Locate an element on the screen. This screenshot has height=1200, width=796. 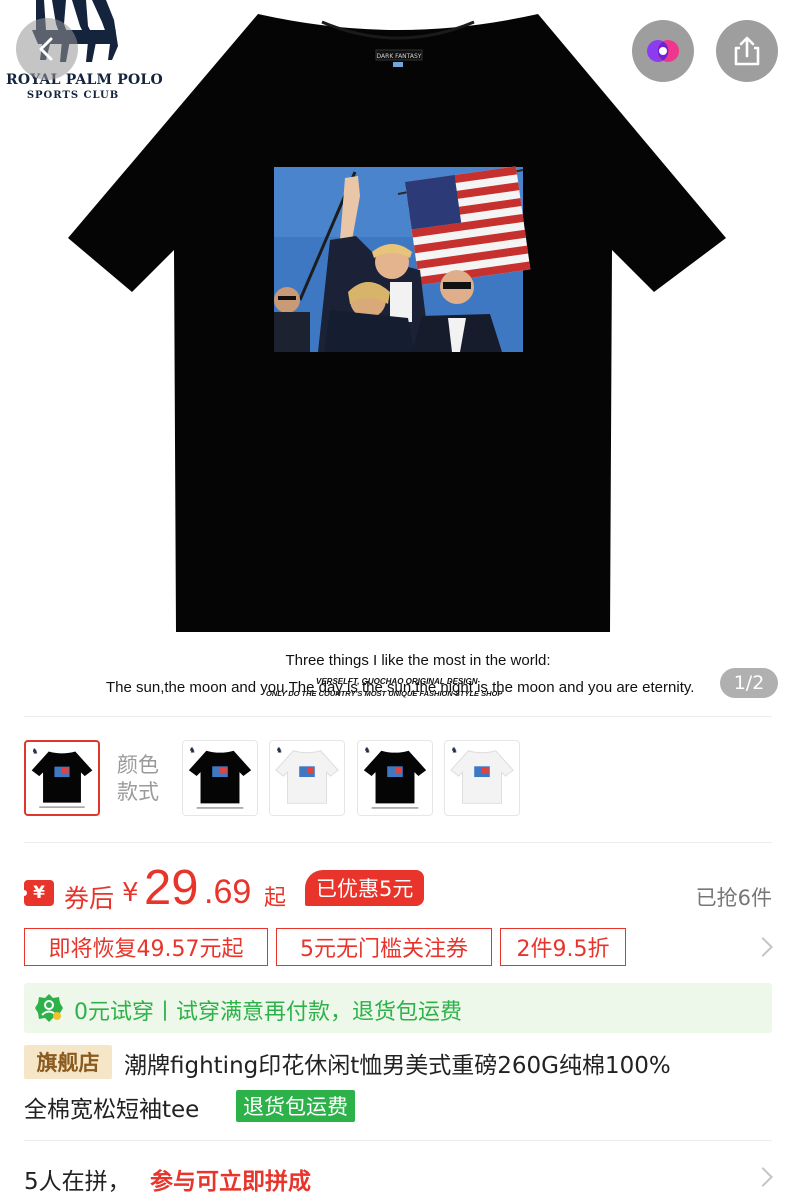
back-button is located at coordinates (47, 49).